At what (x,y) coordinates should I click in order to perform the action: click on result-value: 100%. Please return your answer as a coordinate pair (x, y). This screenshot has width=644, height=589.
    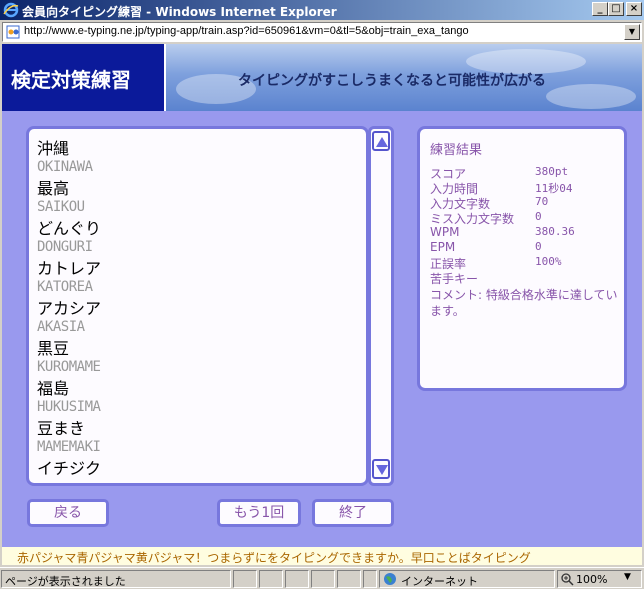
    Looking at the image, I should click on (548, 261).